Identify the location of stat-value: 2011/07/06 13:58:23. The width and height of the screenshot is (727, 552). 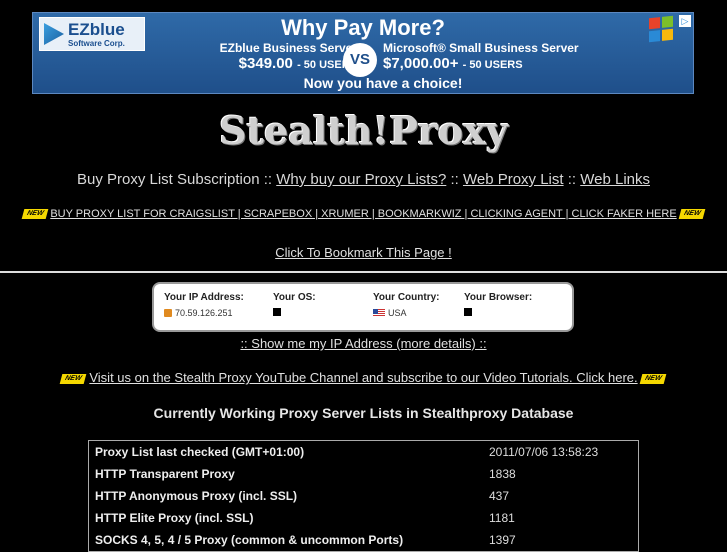
(544, 452).